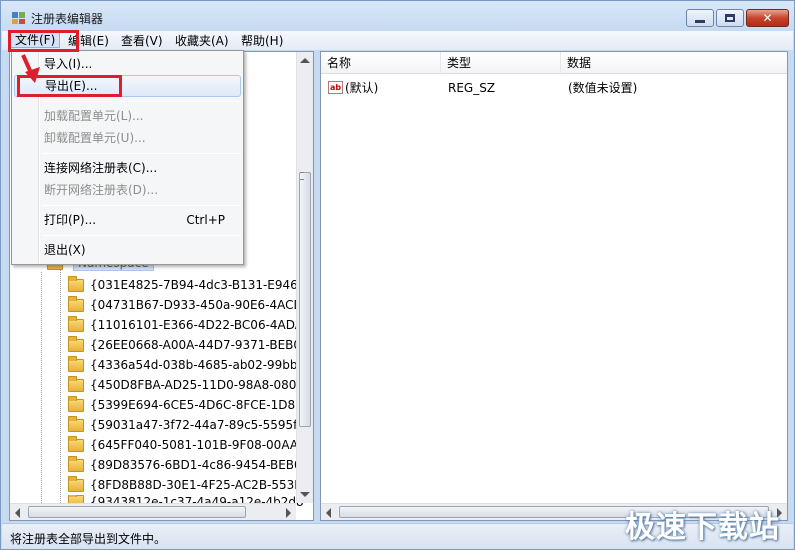 This screenshot has height=550, width=795. I want to click on menu-help: 帮助(H), so click(262, 41).